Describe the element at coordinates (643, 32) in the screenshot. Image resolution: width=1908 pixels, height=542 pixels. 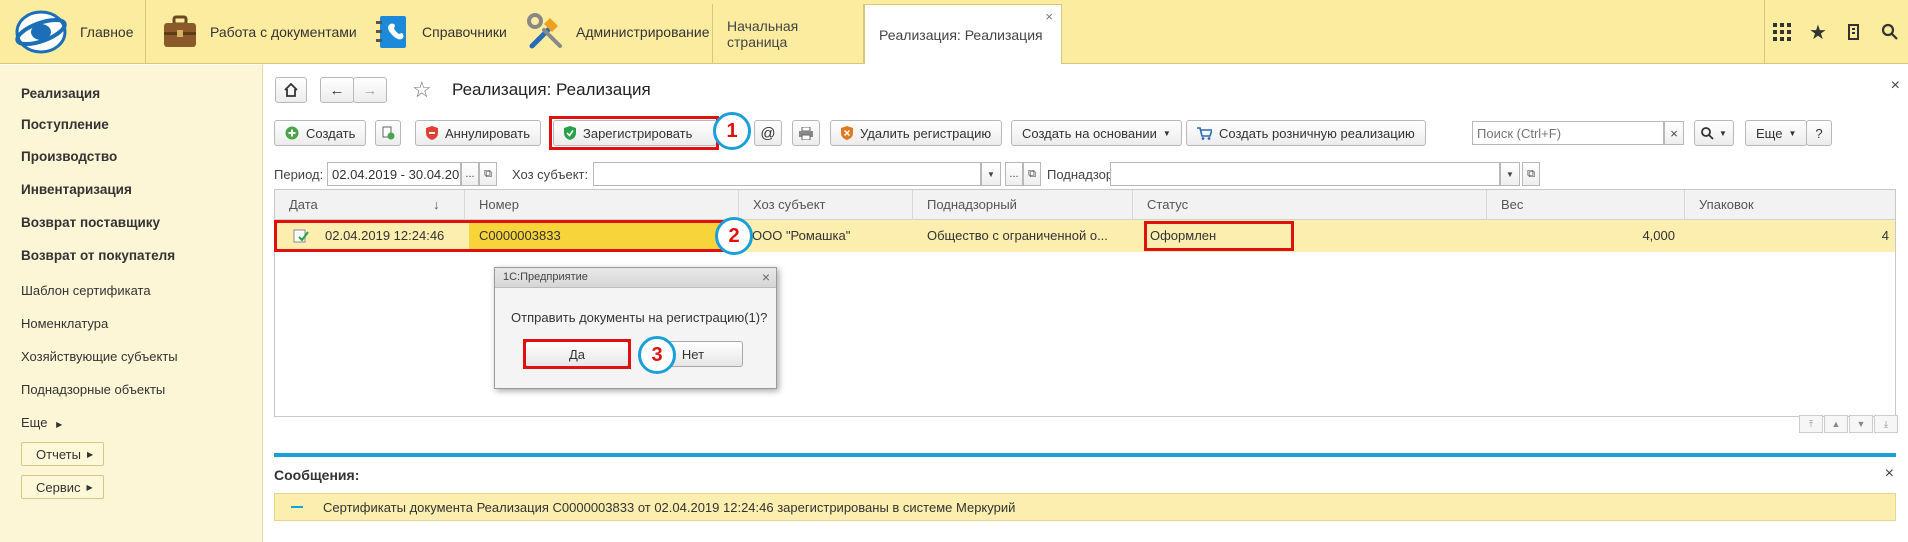
I see `section-administration-label: Администрирование` at that location.